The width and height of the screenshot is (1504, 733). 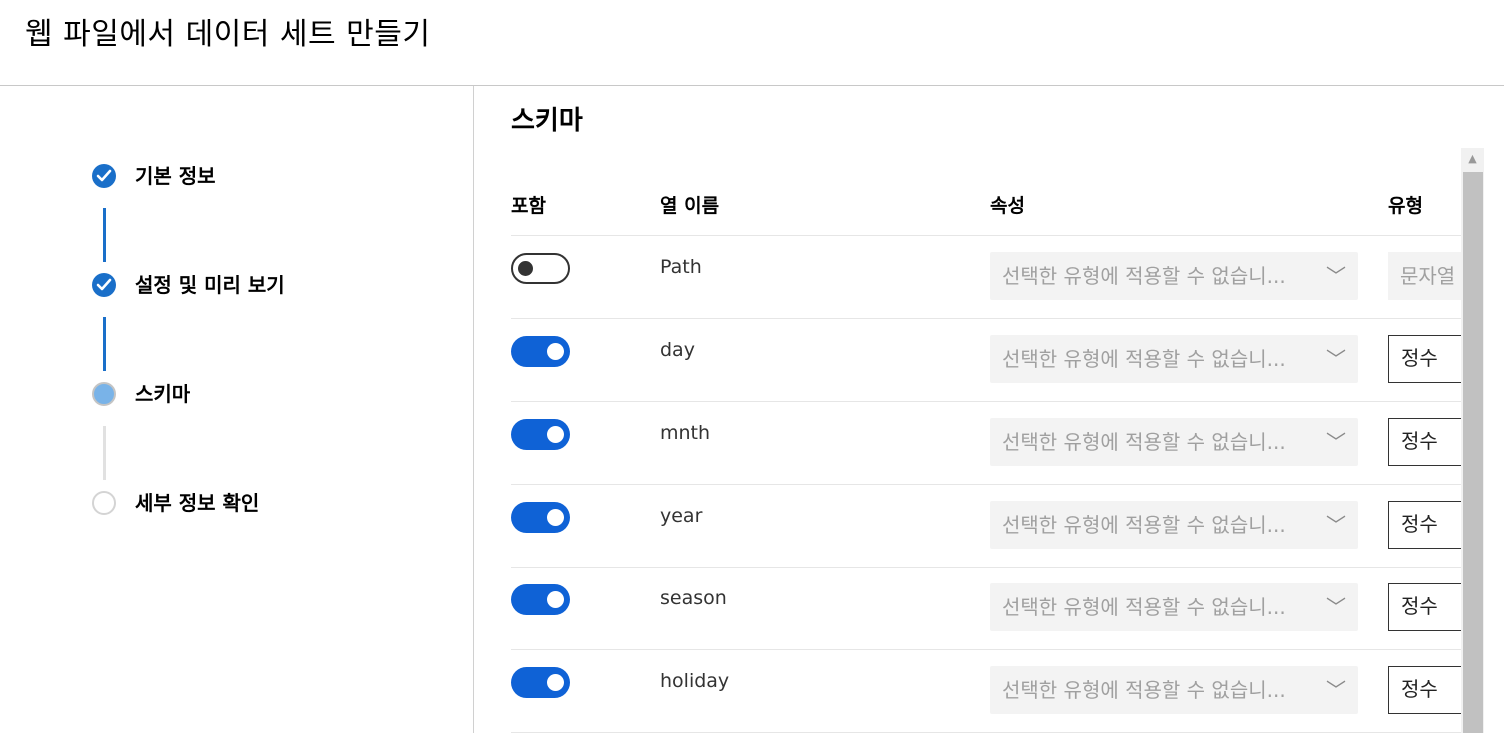 What do you see at coordinates (967, 360) in the screenshot?
I see `table-row: day 선택한 유형에 적용할 수 없습니... ﹀ 정수` at bounding box center [967, 360].